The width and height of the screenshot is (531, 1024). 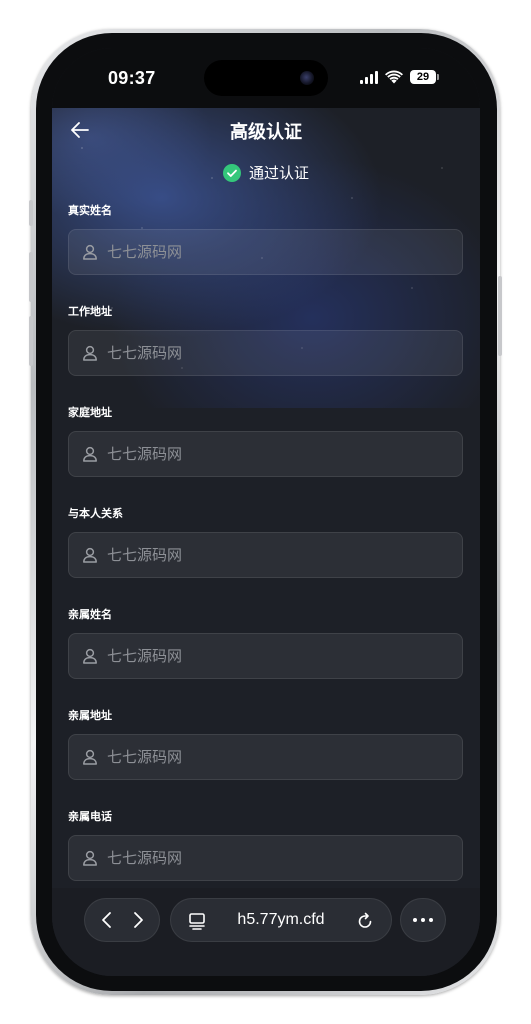 I want to click on status-icons: 29, so click(x=399, y=77).